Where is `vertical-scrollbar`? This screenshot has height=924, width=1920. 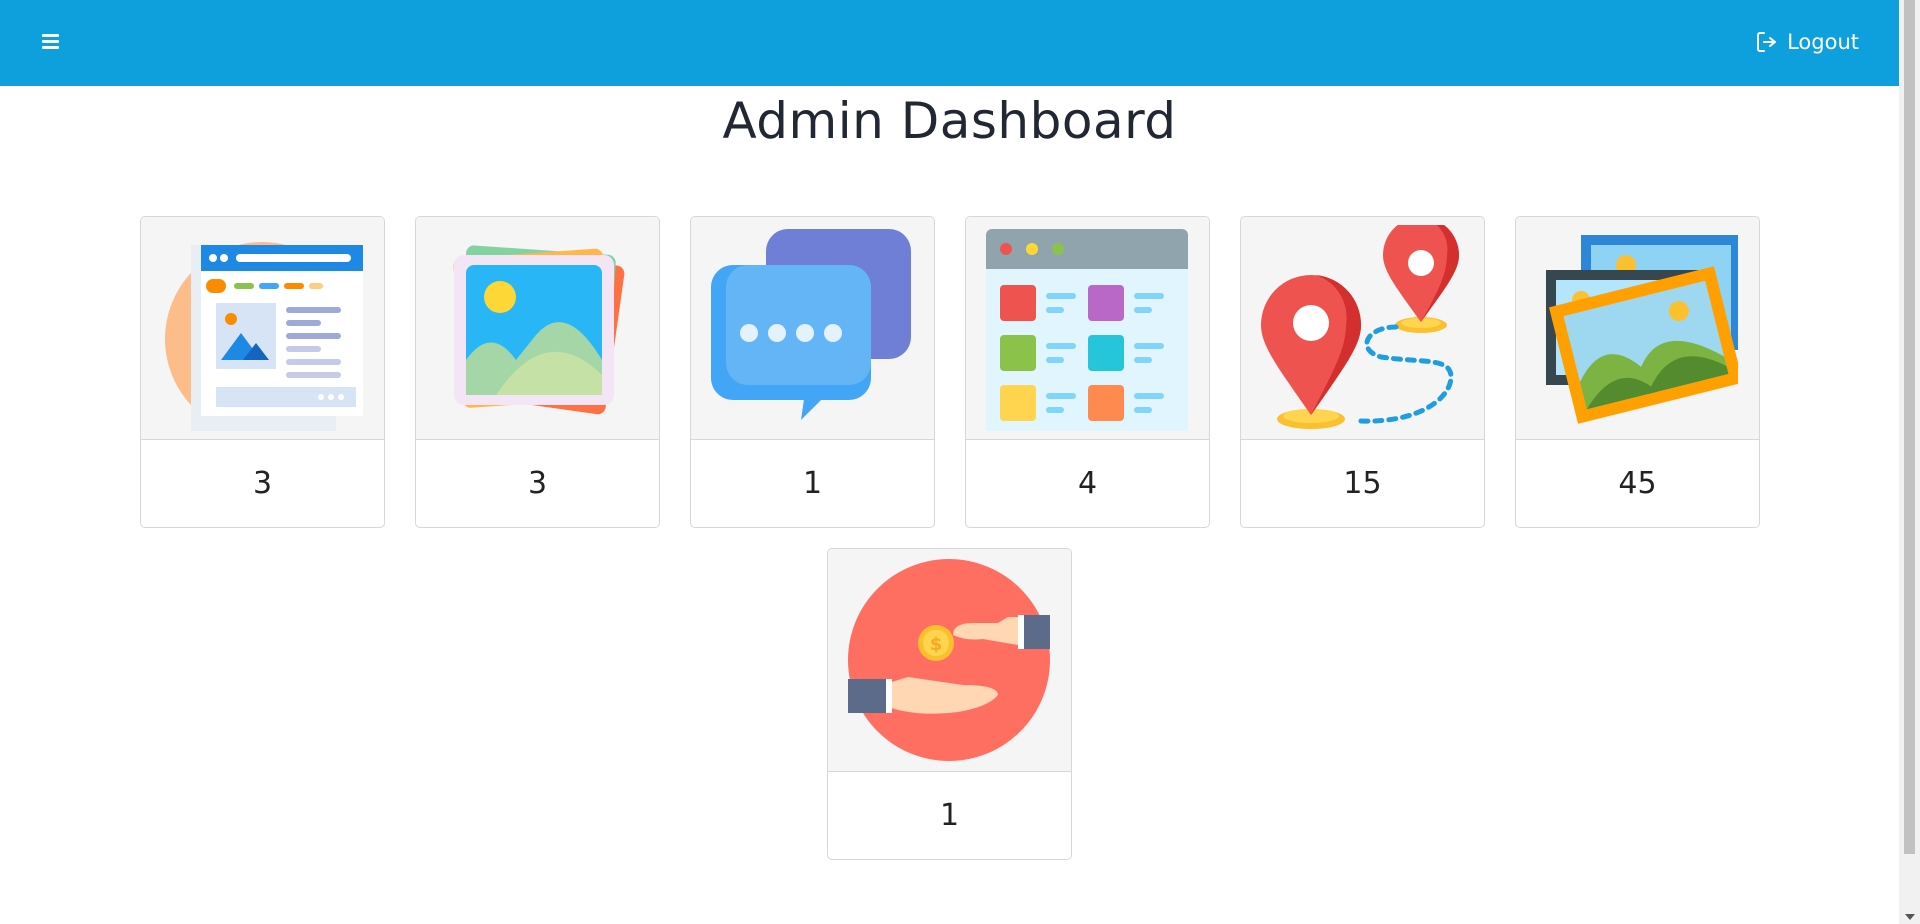
vertical-scrollbar is located at coordinates (1909, 462).